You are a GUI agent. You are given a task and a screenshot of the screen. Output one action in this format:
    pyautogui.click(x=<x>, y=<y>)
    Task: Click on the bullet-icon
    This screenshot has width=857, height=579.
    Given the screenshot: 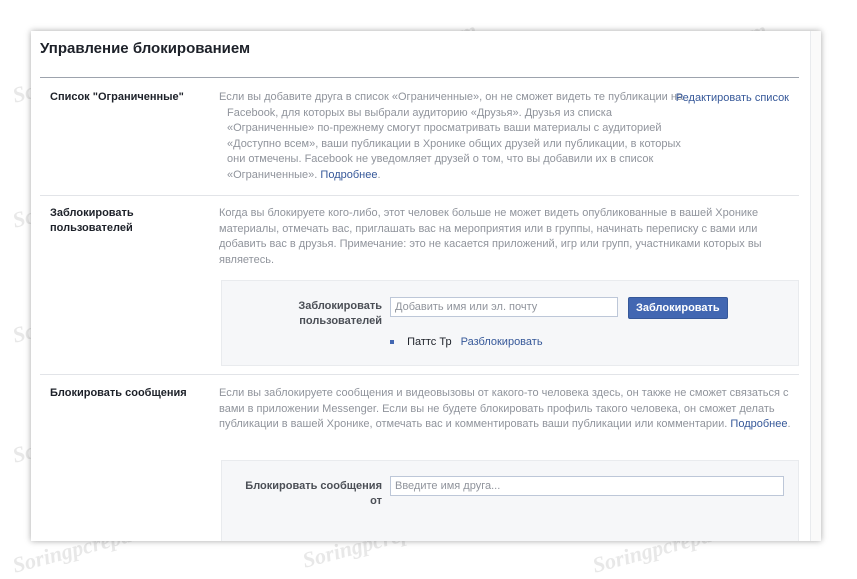 What is the action you would take?
    pyautogui.click(x=392, y=342)
    